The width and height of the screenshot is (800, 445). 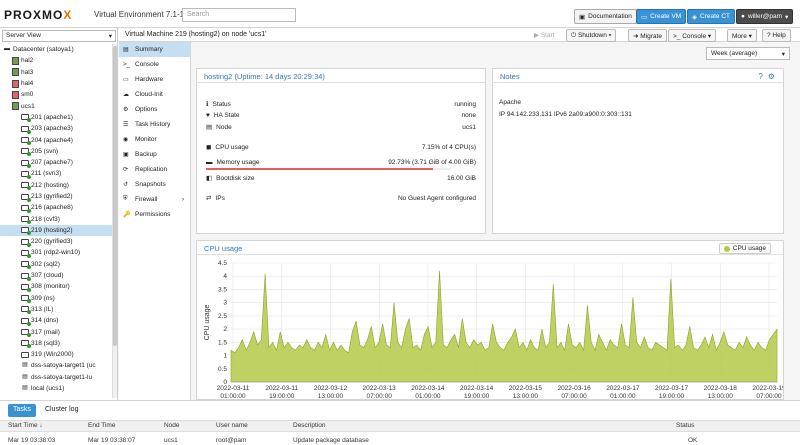 I want to click on nav-summary: ▤ Summary, so click(x=154, y=49).